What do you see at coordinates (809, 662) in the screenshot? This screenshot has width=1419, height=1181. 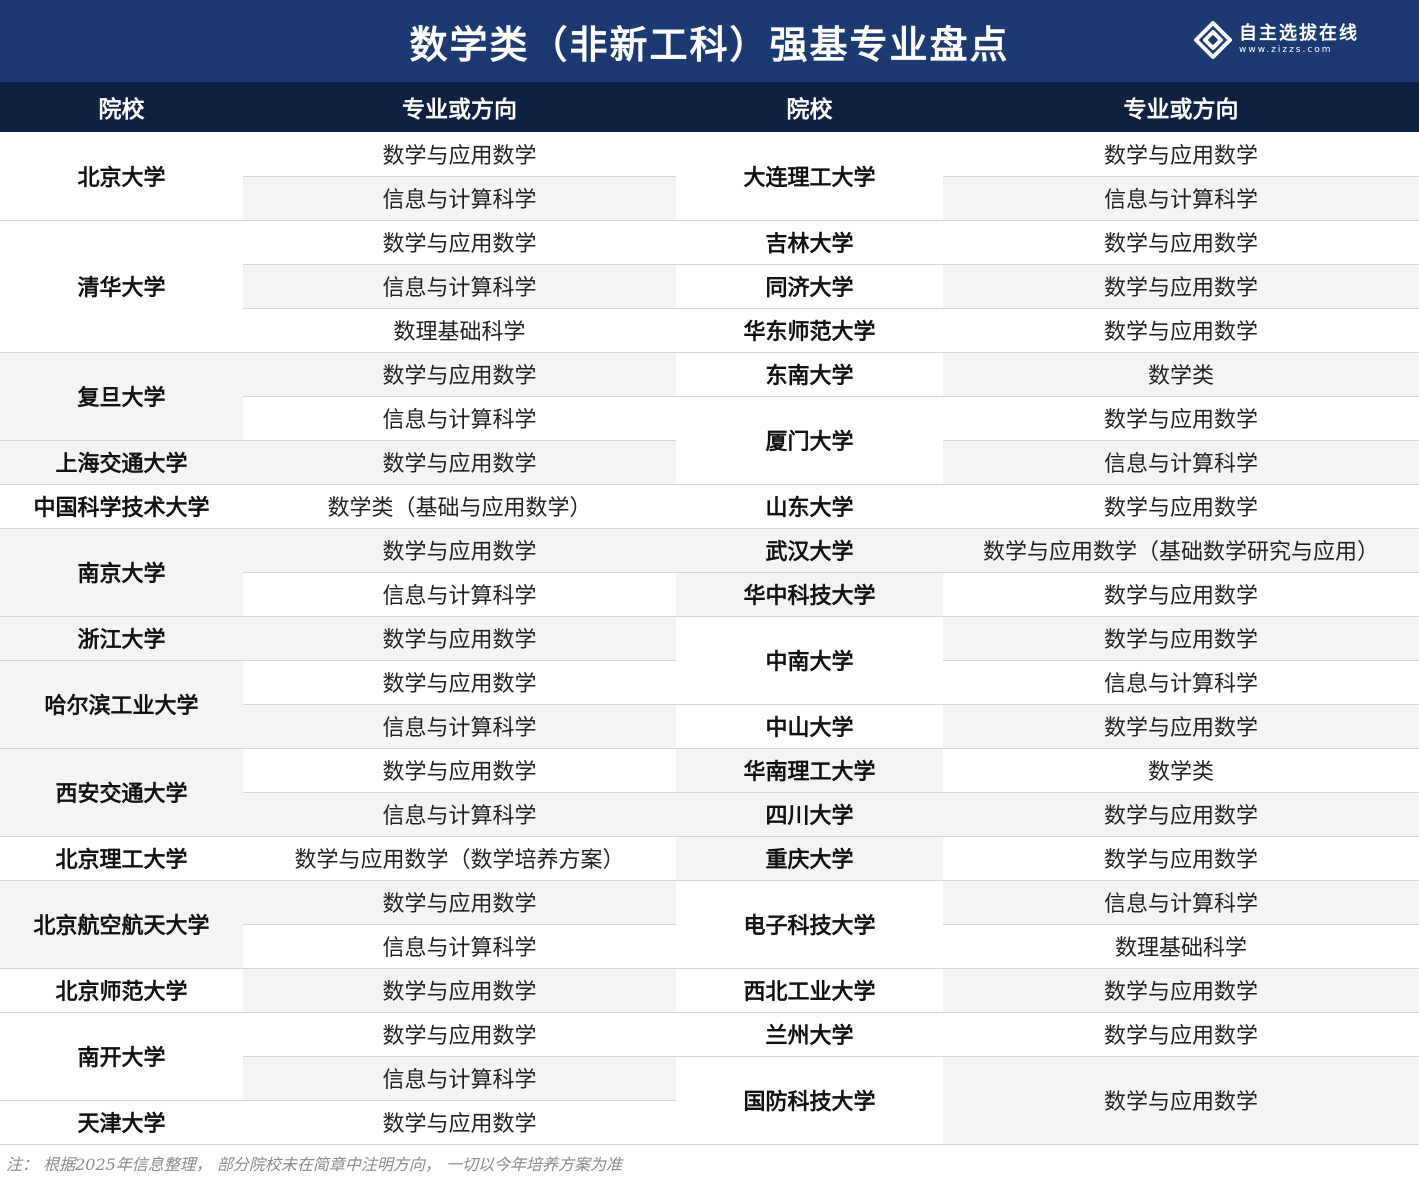 I see `school-cell: 中南大学` at bounding box center [809, 662].